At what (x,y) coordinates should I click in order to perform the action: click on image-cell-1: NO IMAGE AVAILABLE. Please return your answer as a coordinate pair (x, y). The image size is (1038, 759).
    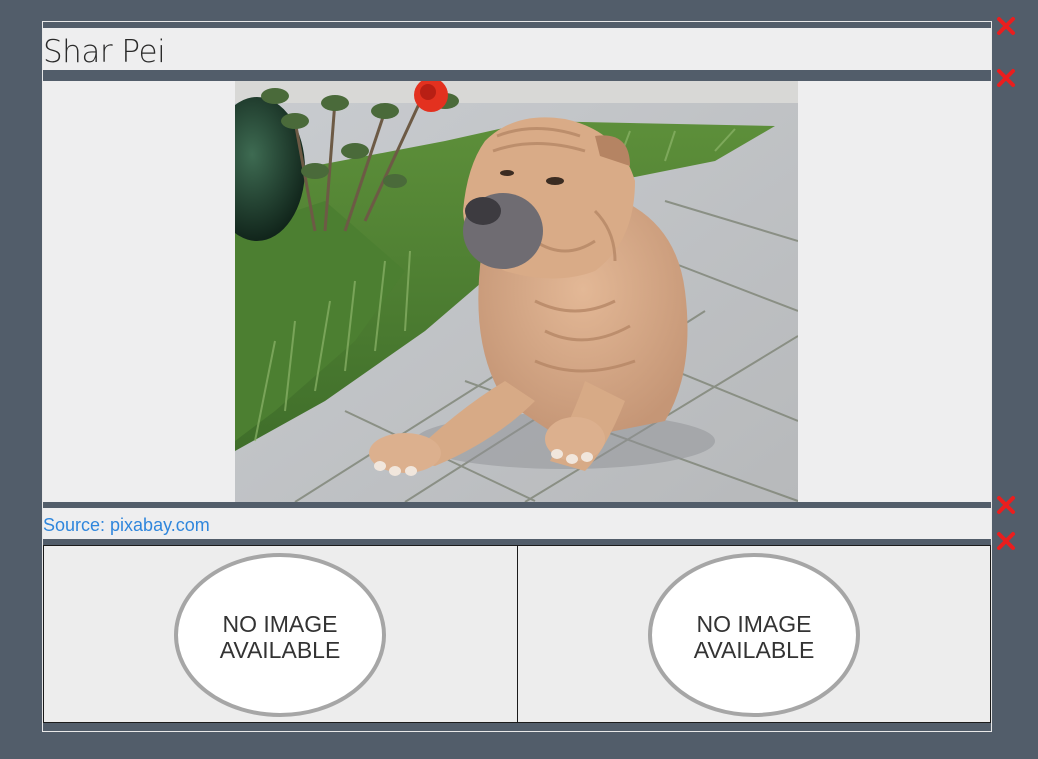
    Looking at the image, I should click on (280, 634).